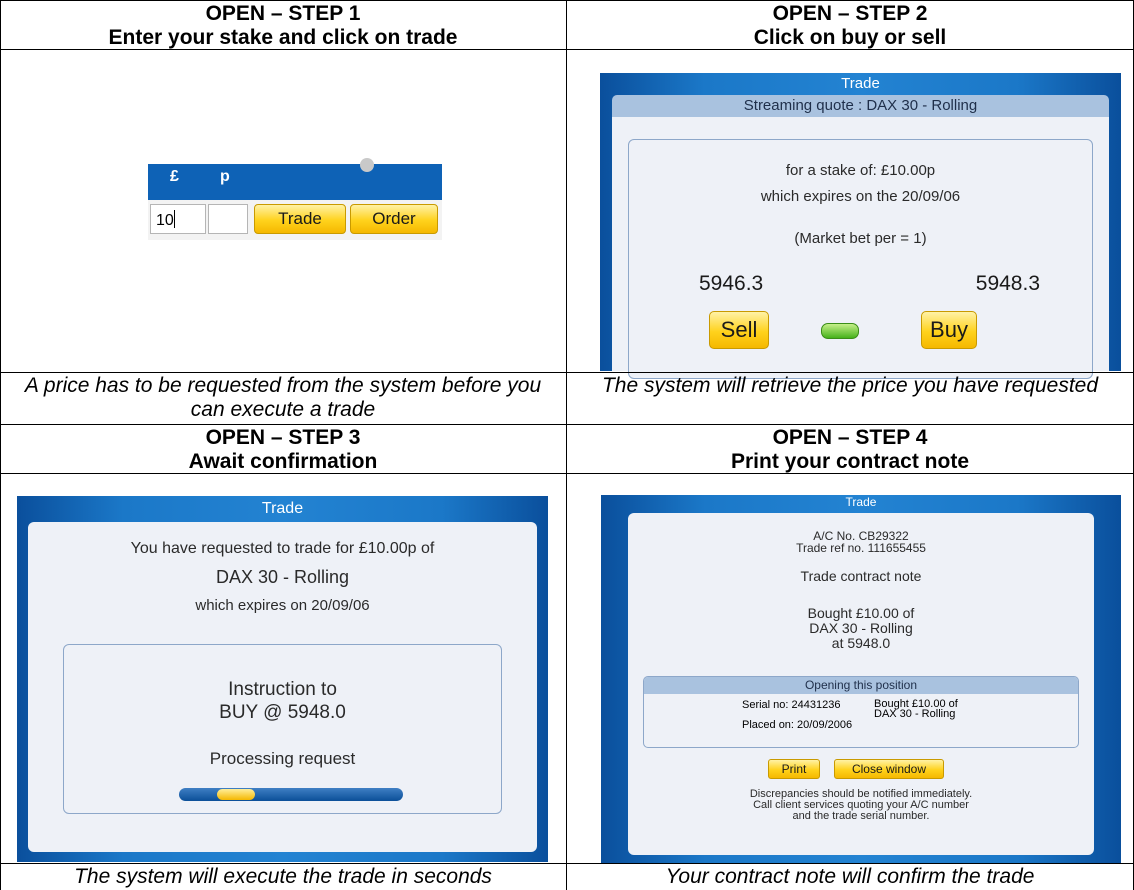 Image resolution: width=1134 pixels, height=890 pixels. Describe the element at coordinates (861, 643) in the screenshot. I see `price-text: at 5948.0` at that location.